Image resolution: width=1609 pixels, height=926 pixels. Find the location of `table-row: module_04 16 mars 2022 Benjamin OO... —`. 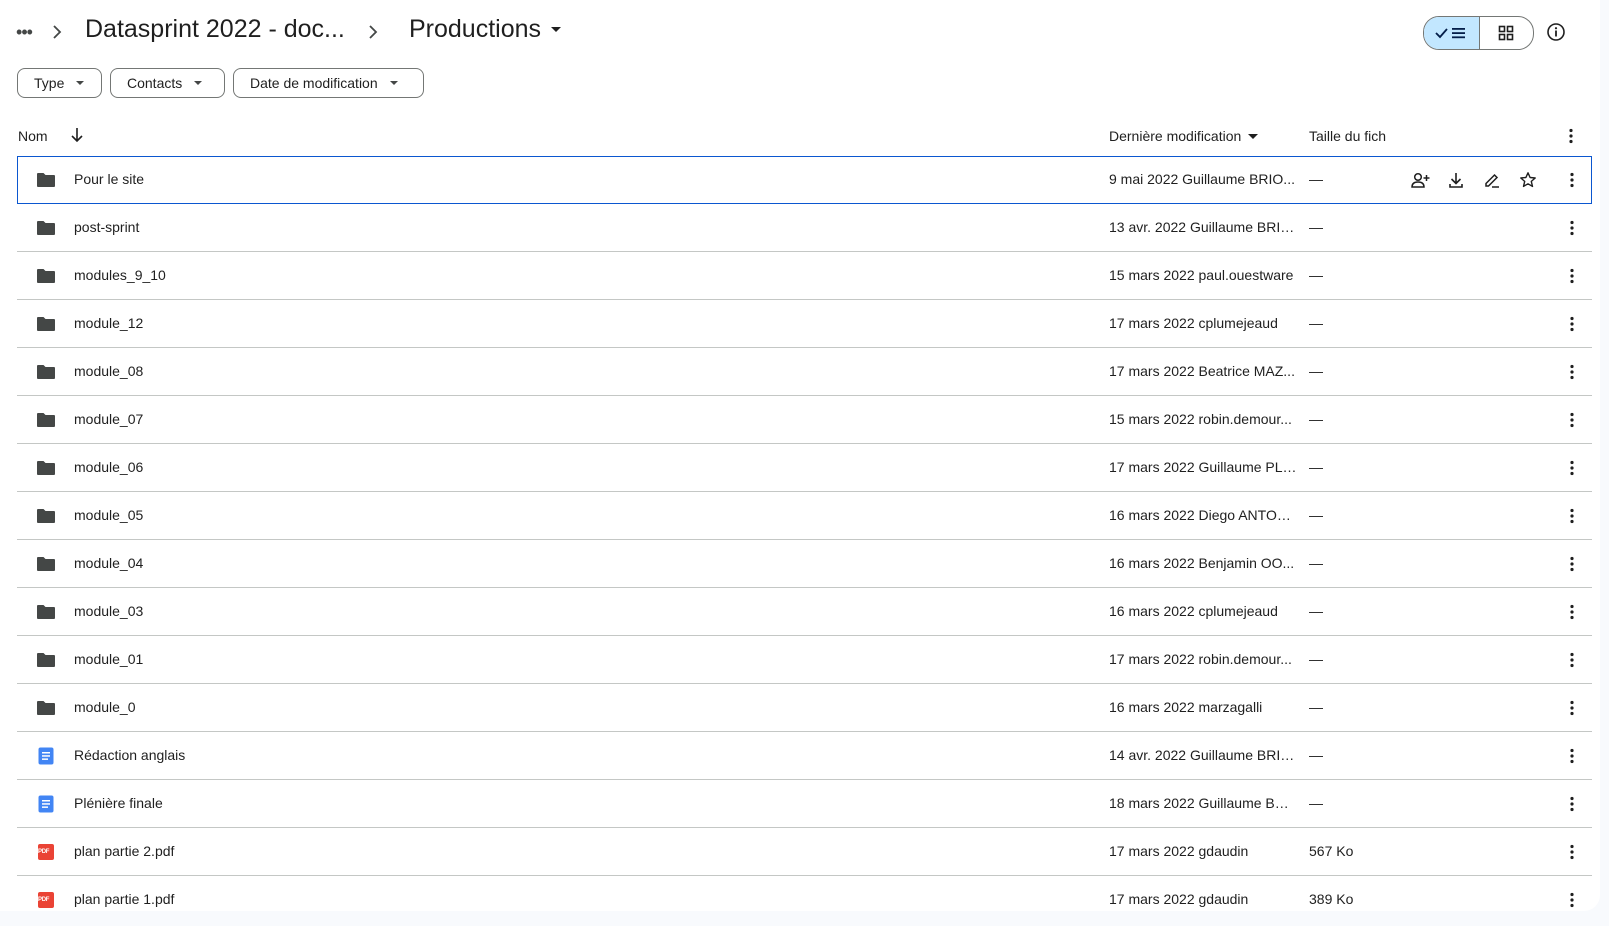

table-row: module_04 16 mars 2022 Benjamin OO... — is located at coordinates (804, 564).